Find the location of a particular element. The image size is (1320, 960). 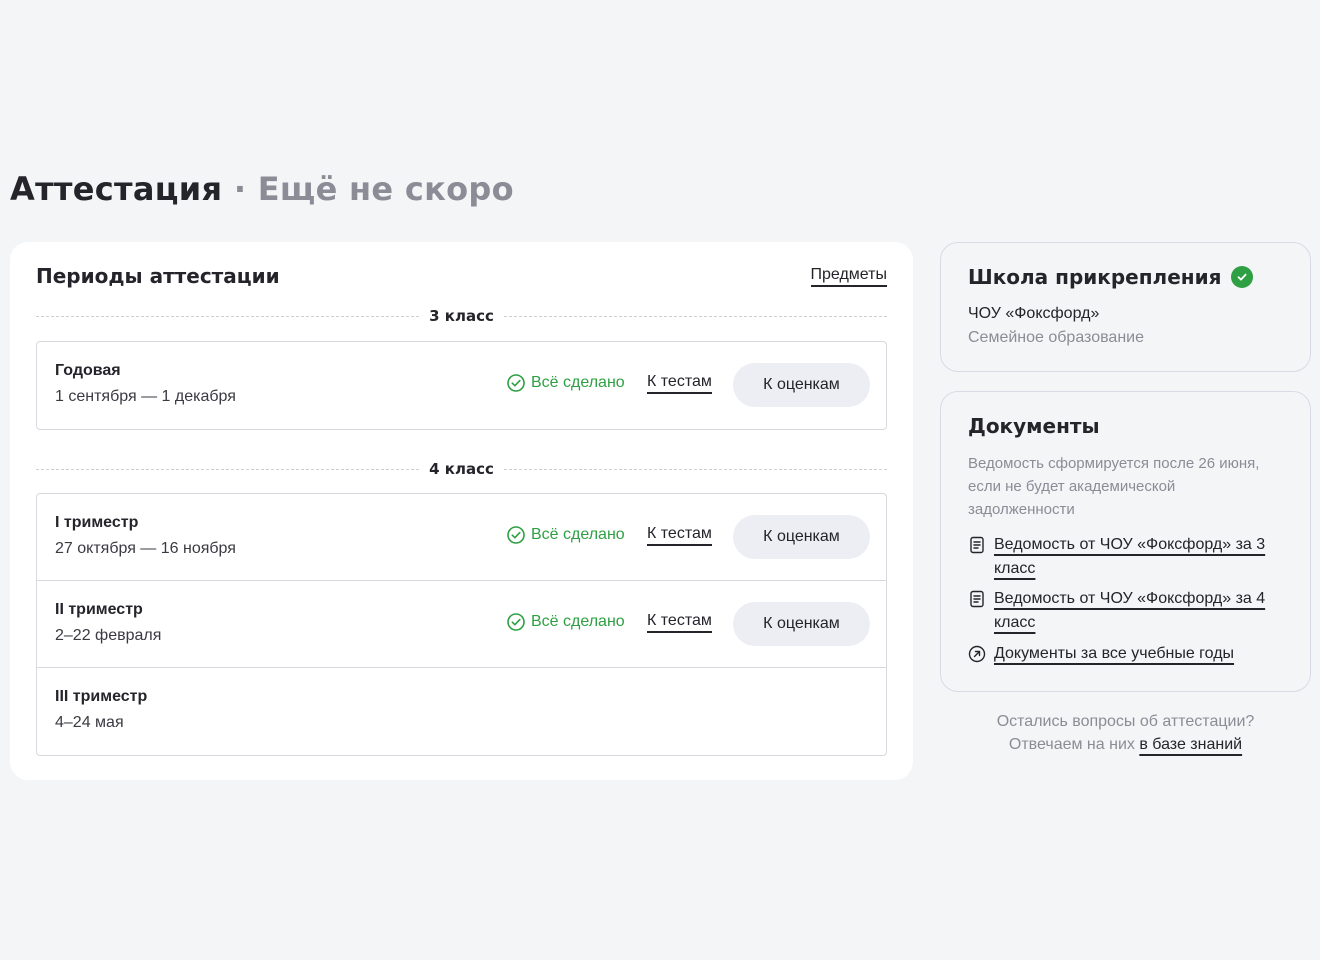

page-title: Аттестация · Ещё не скоро is located at coordinates (262, 189).